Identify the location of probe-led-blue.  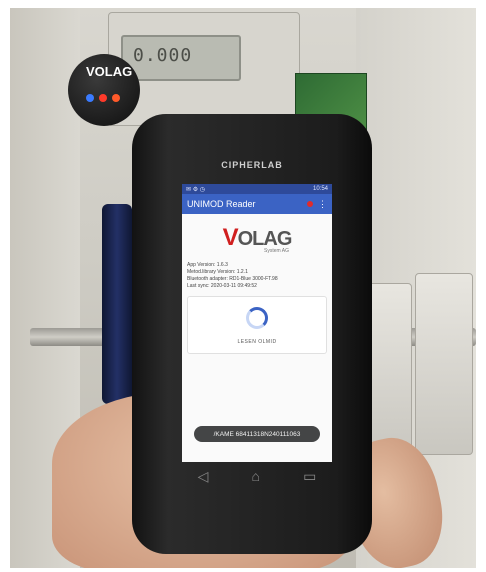
(90, 98).